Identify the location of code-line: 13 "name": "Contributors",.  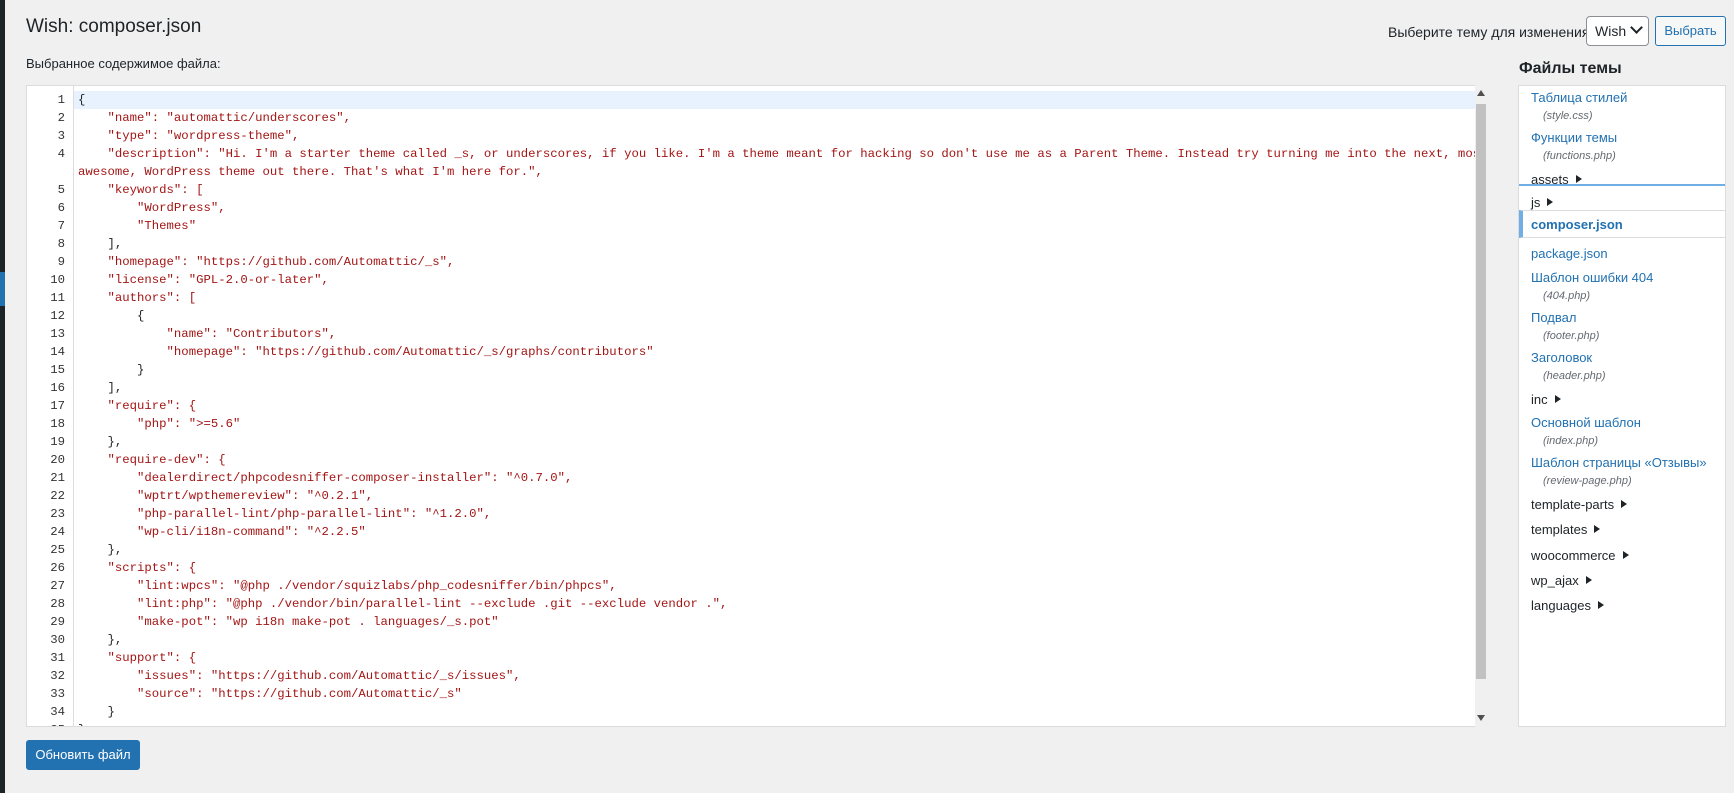
(756, 334).